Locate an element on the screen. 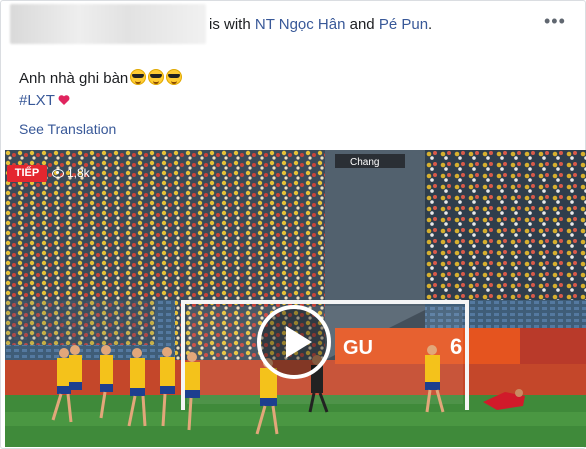 The height and width of the screenshot is (449, 586). more-horizontal-icon: ••• is located at coordinates (555, 21).